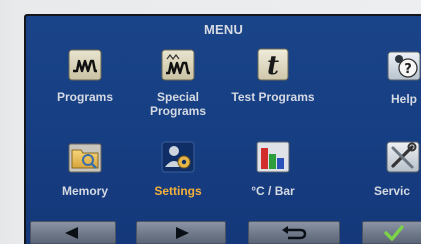 The image size is (421, 244). I want to click on menu-item-label: Settings, so click(178, 191).